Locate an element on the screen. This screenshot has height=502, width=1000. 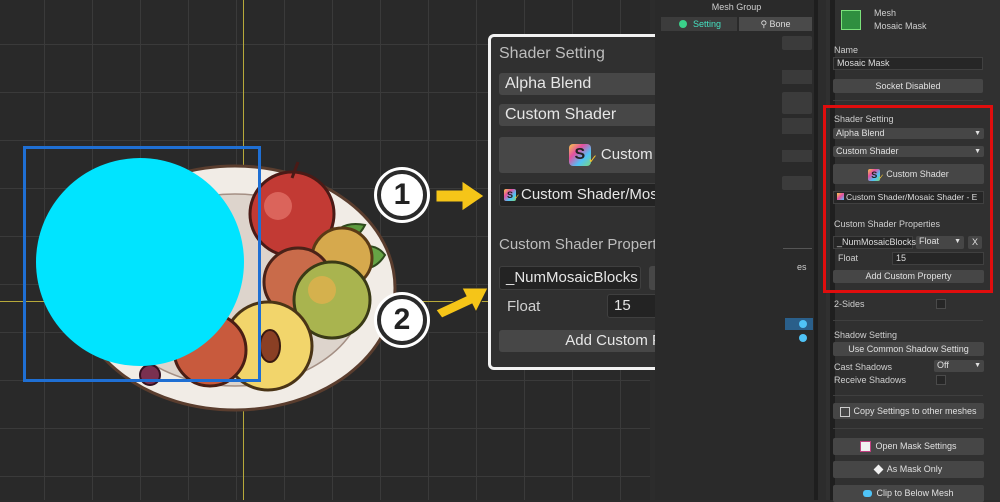
receive-shadows-checkbox is located at coordinates (941, 380).